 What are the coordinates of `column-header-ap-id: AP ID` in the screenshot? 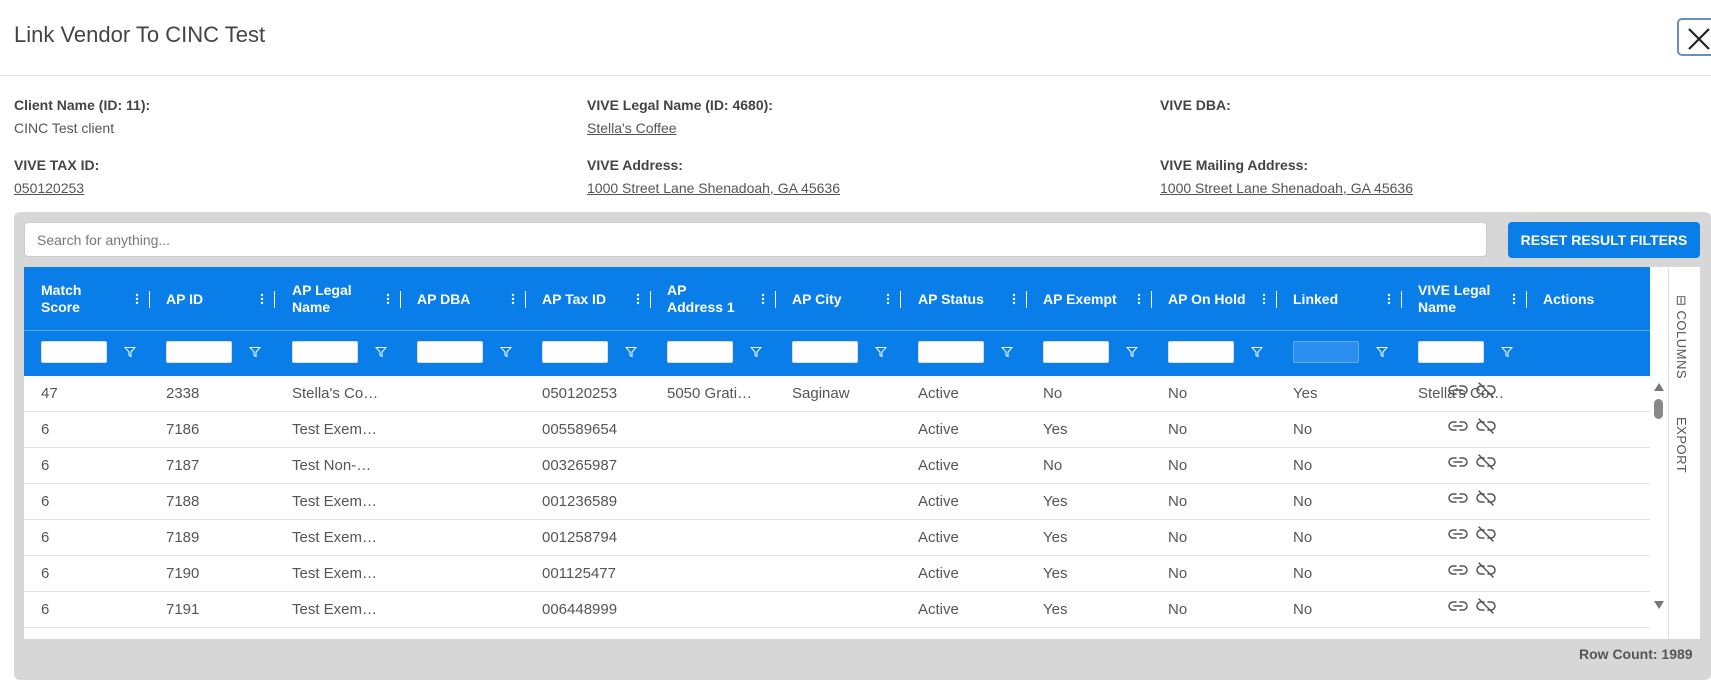 It's located at (205, 299).